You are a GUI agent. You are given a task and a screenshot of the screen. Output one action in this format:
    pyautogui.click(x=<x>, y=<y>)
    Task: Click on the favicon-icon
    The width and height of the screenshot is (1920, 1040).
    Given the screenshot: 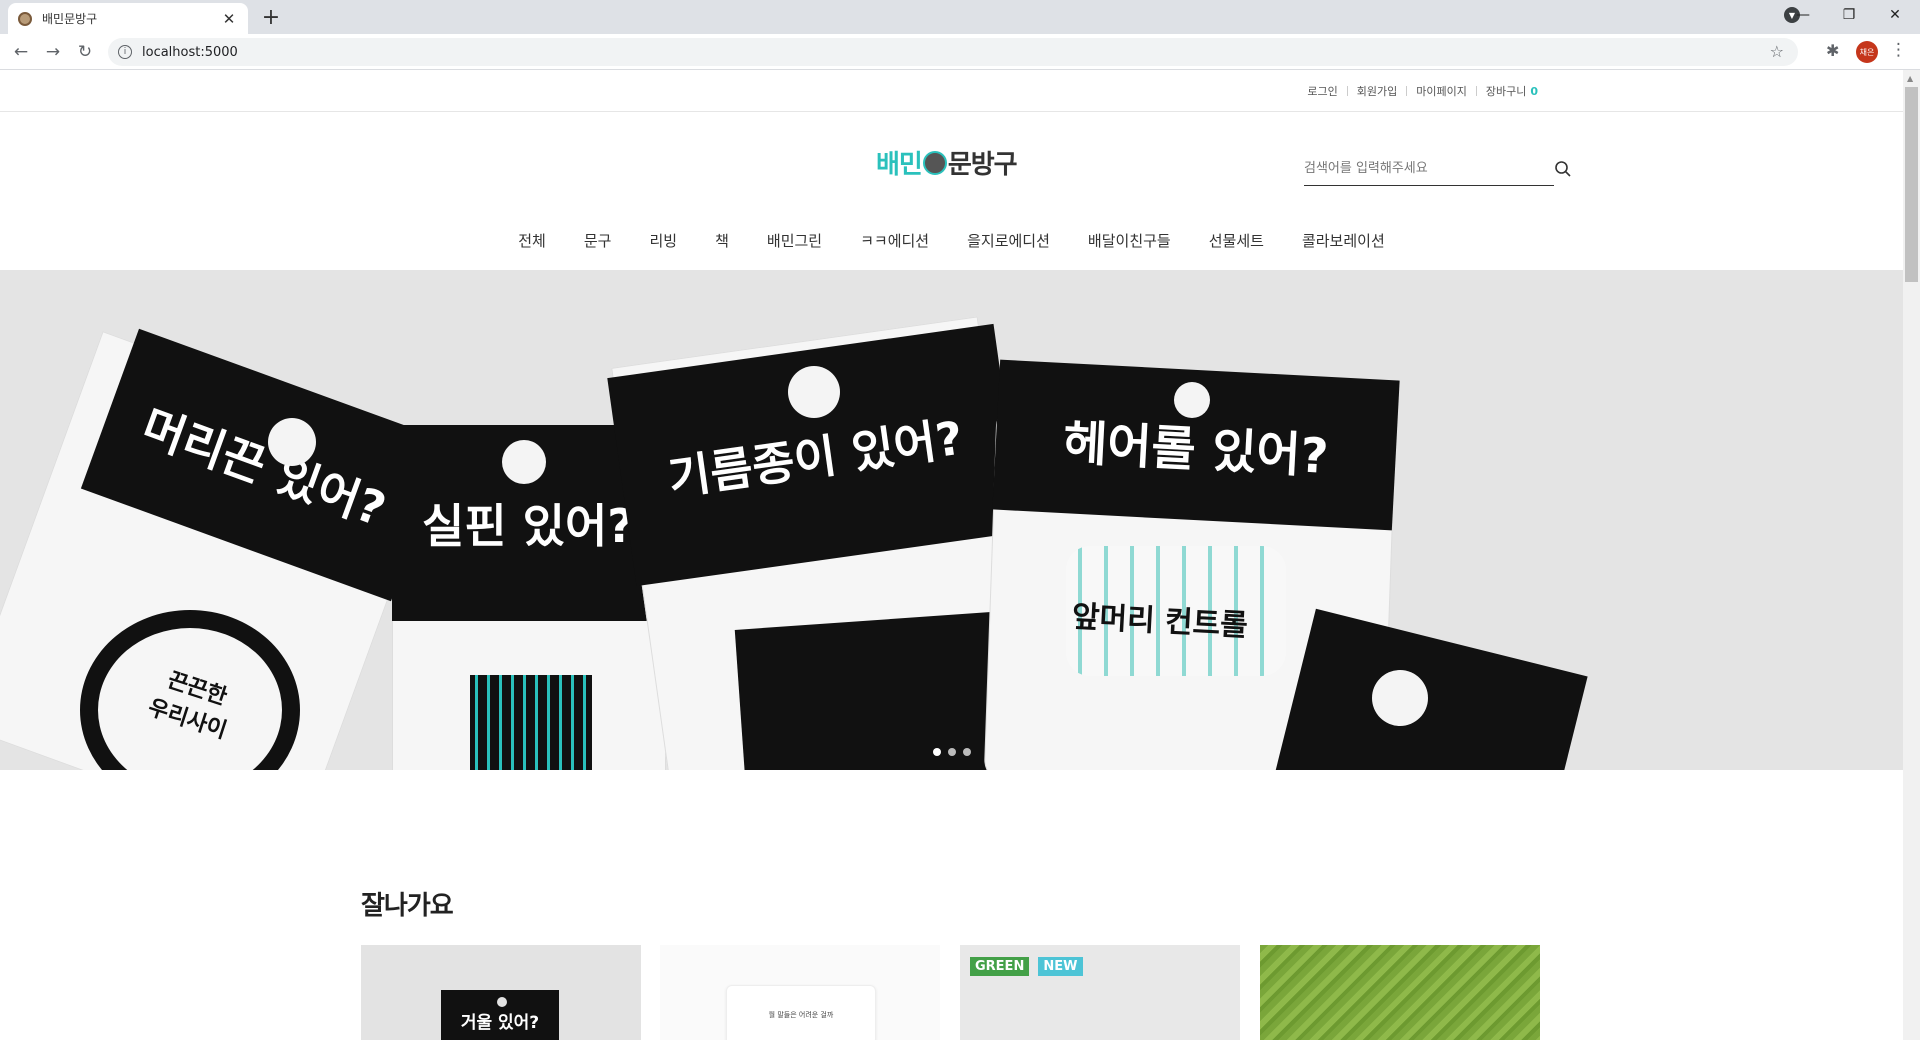 What is the action you would take?
    pyautogui.click(x=25, y=18)
    